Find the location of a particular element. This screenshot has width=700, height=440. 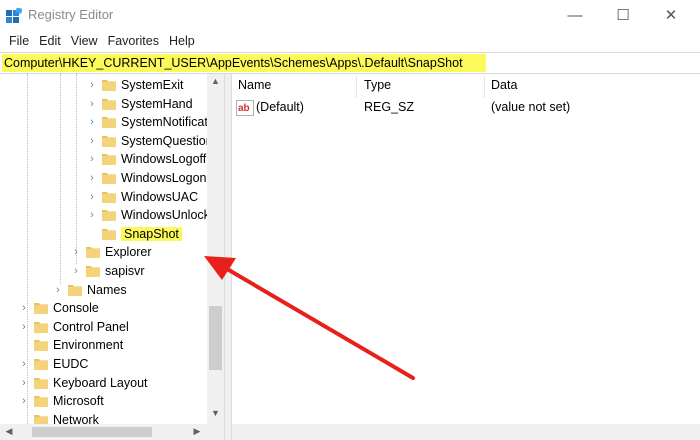

tree-item-keyboard-layout: › Keyboard Layout is located at coordinates (83, 383).